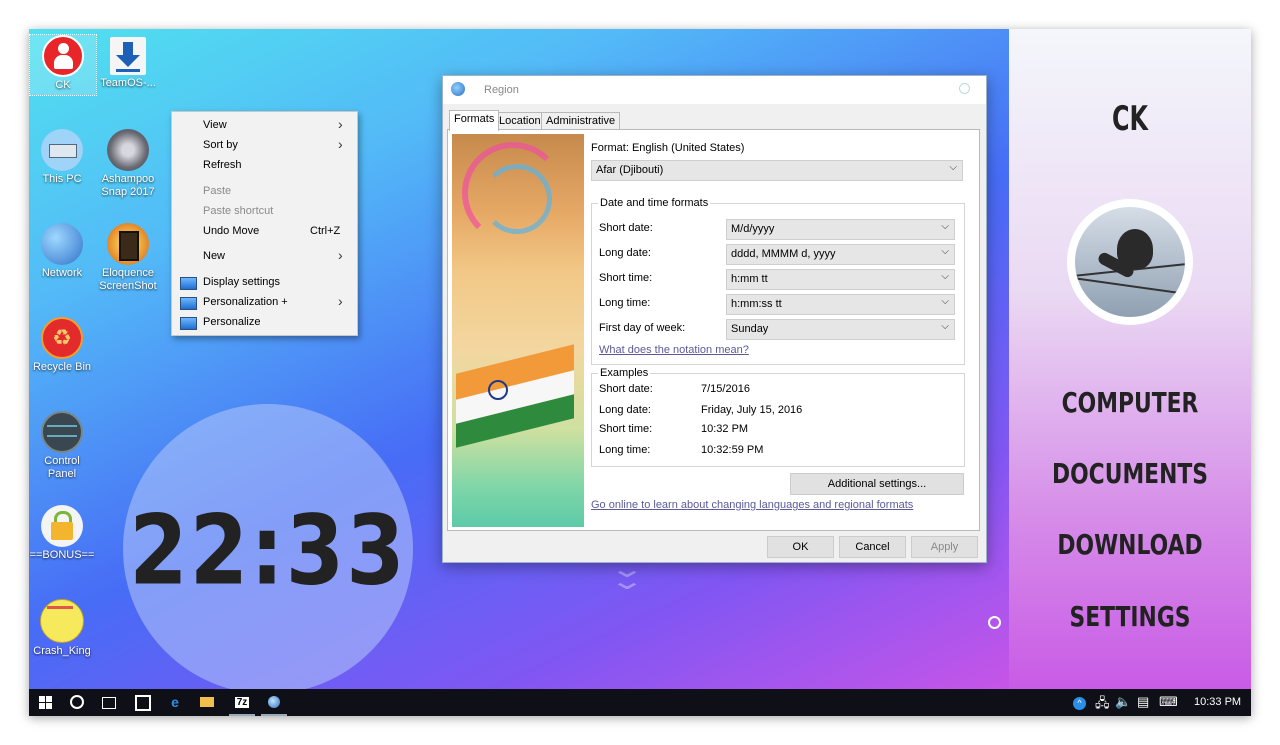  I want to click on store-bag-icon, so click(143, 703).